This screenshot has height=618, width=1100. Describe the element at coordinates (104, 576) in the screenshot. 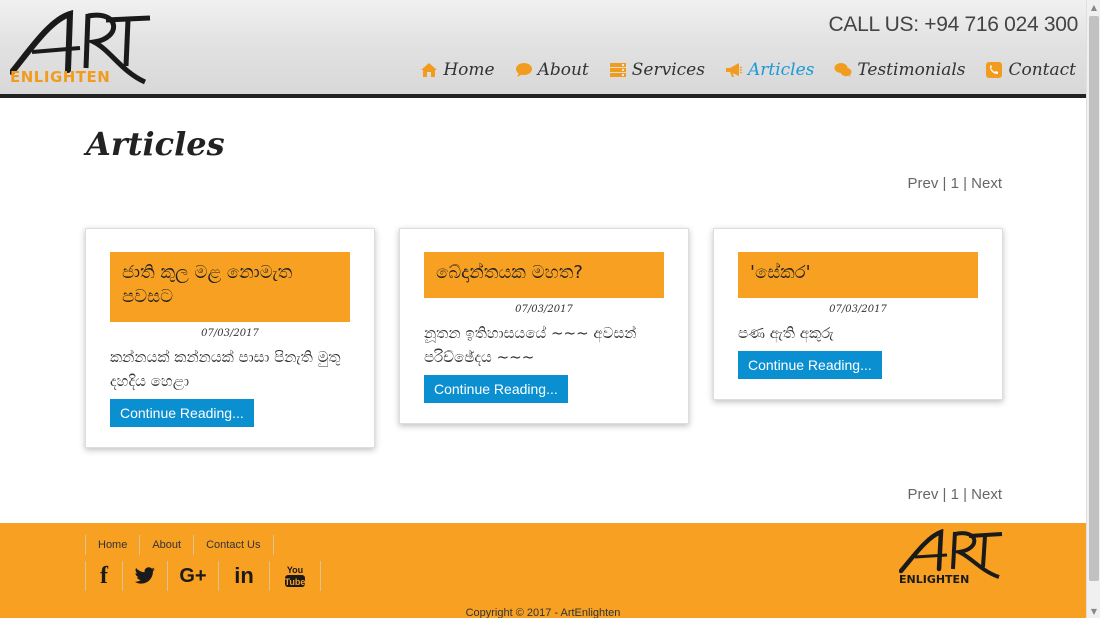

I see `facebook-icon: f` at that location.